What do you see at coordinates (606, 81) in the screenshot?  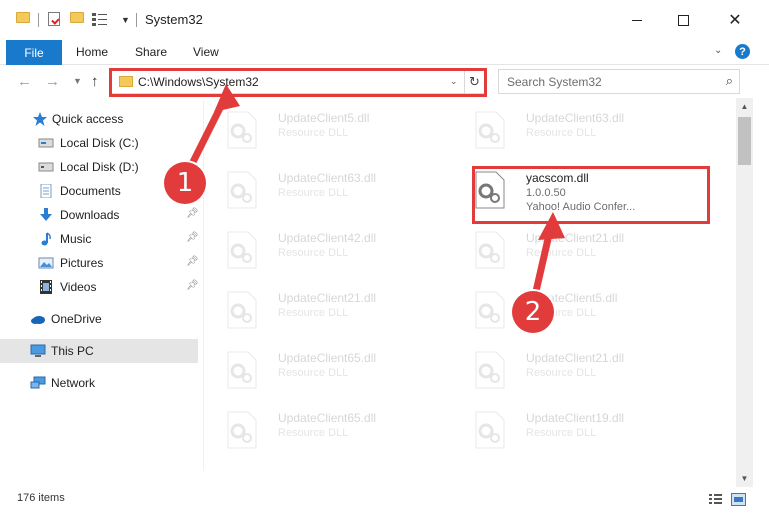 I see `search-input` at bounding box center [606, 81].